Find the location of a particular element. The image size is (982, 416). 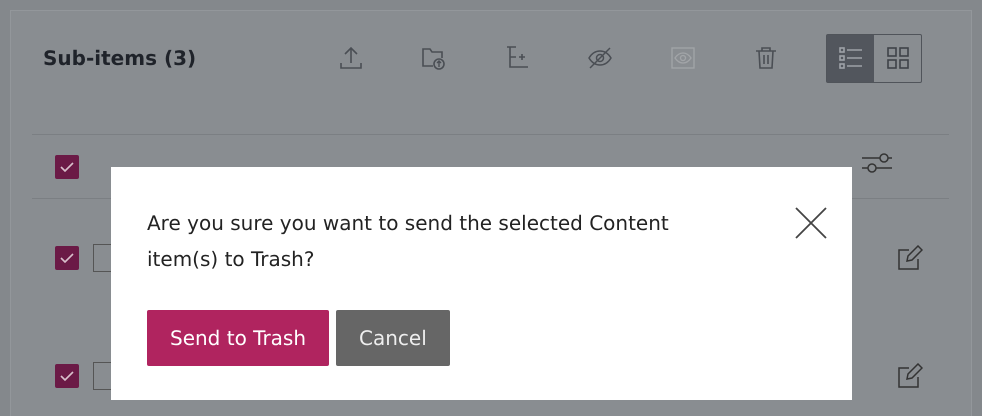

dialog-message: Are you sure you want to send the selected Content item(s) to Trash? is located at coordinates (408, 241).